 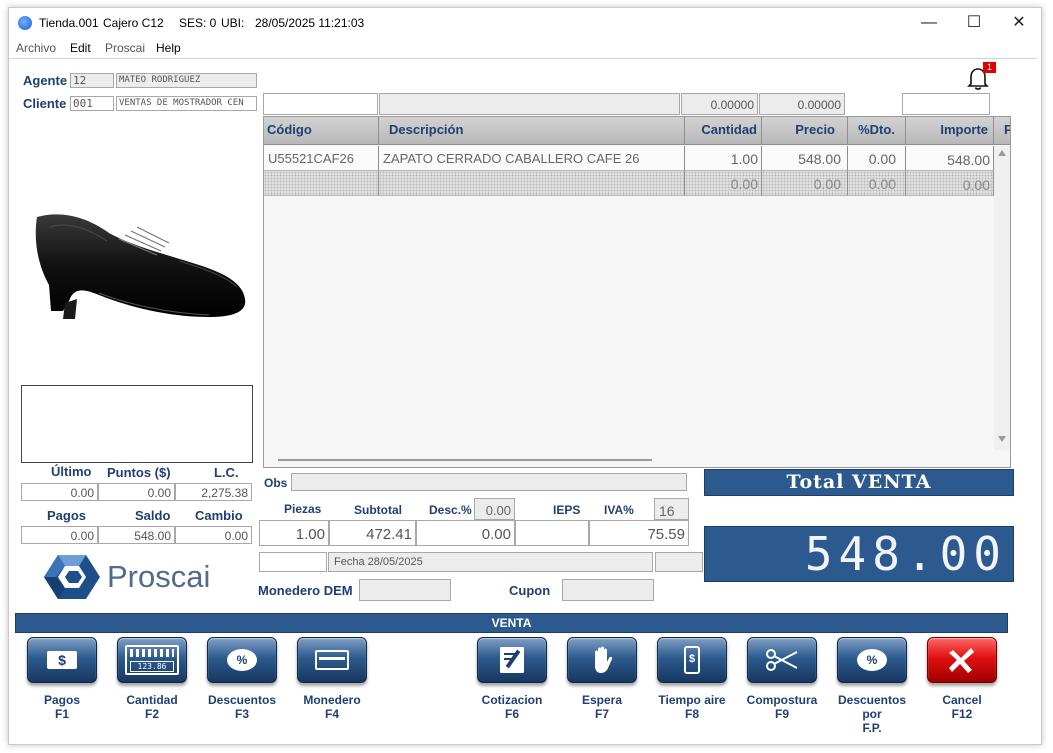 I want to click on monedero-key, so click(x=332, y=660).